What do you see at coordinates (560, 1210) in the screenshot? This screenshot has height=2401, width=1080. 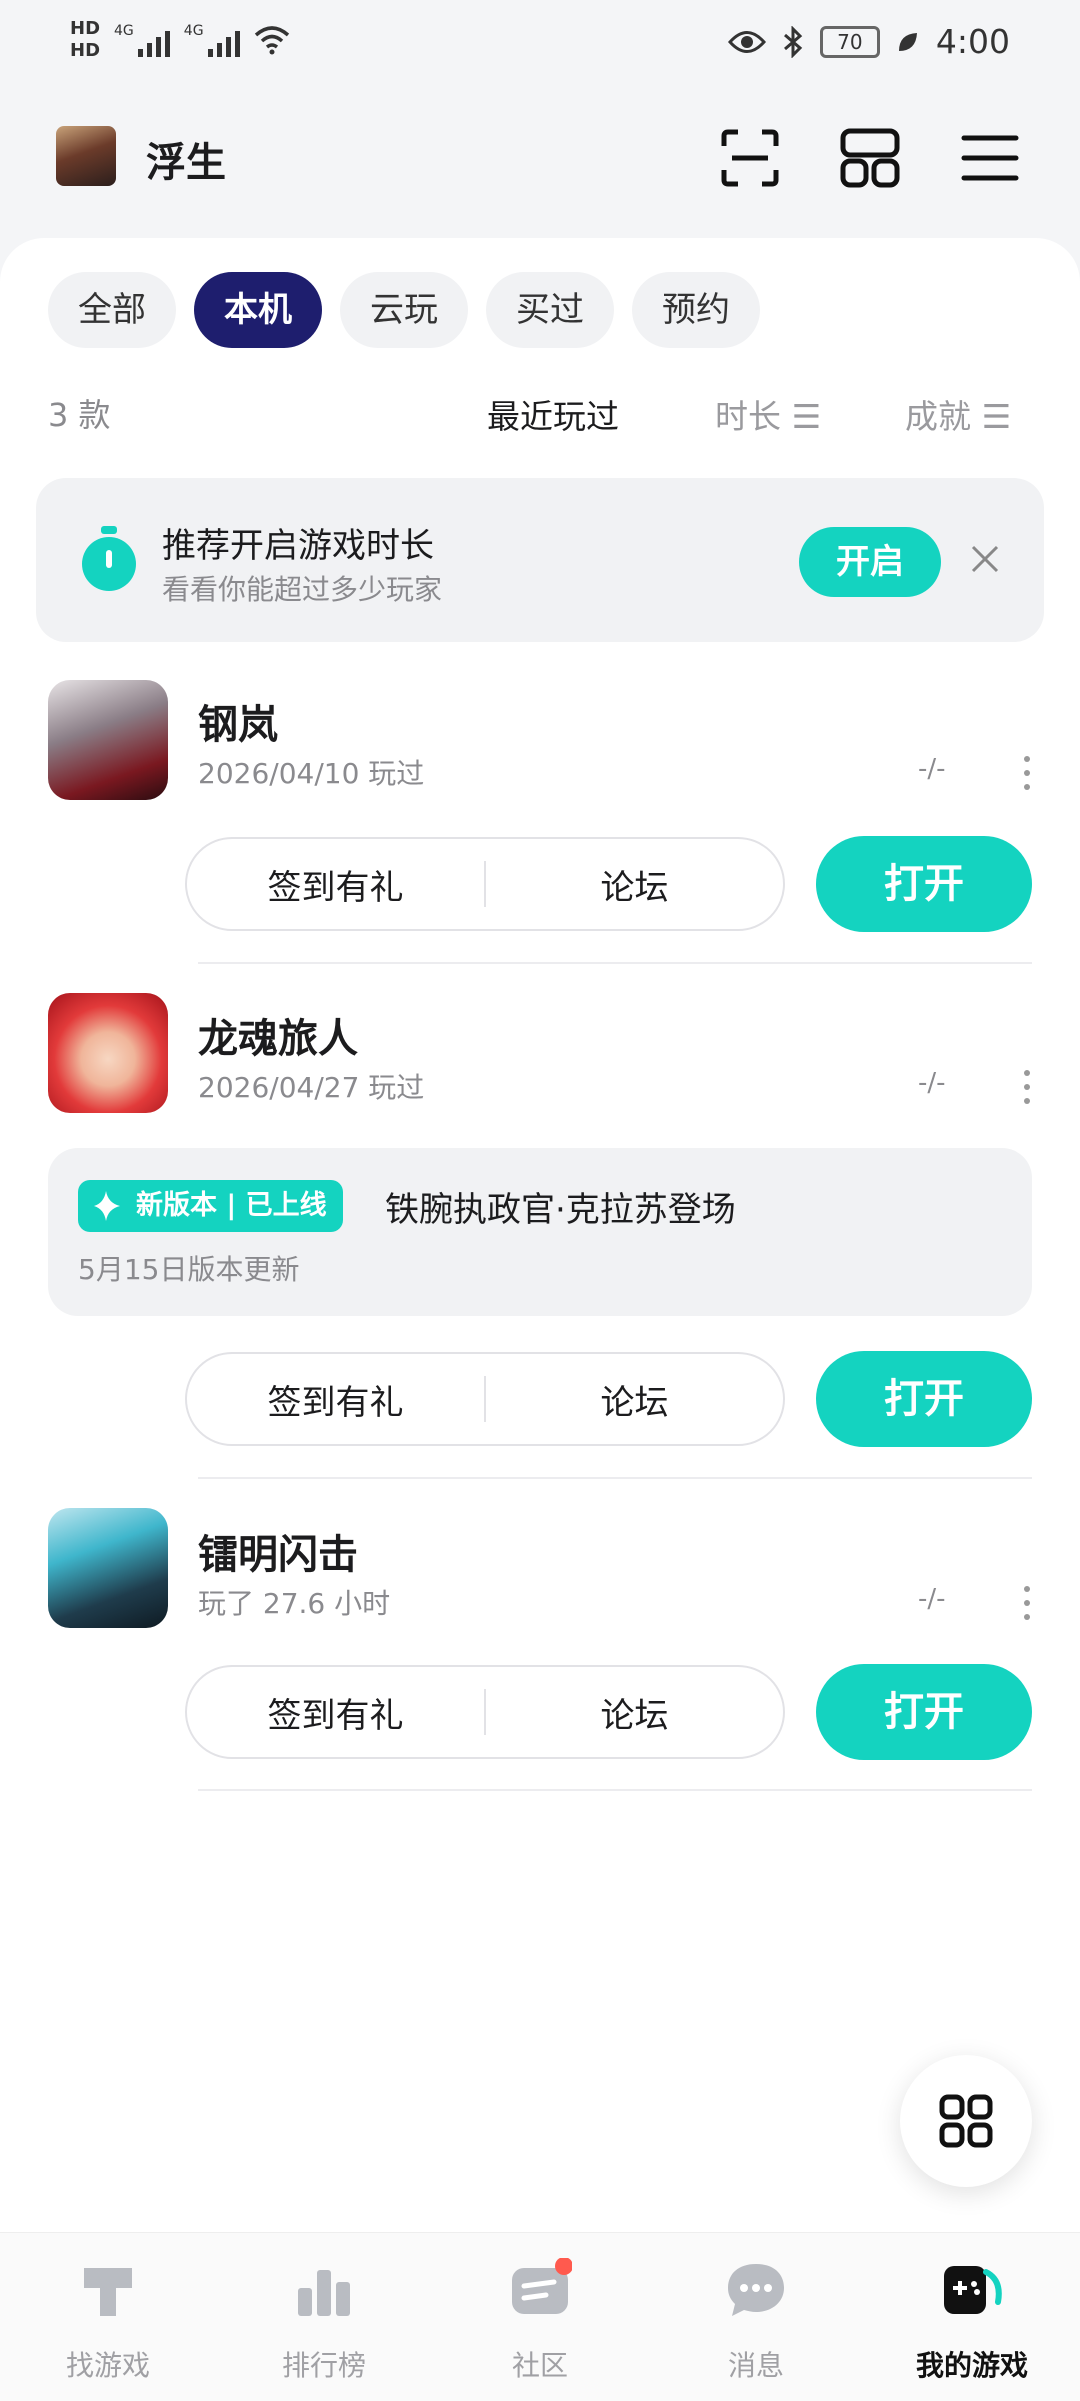 I see `update-title: 铁腕执政官·克拉苏登场` at bounding box center [560, 1210].